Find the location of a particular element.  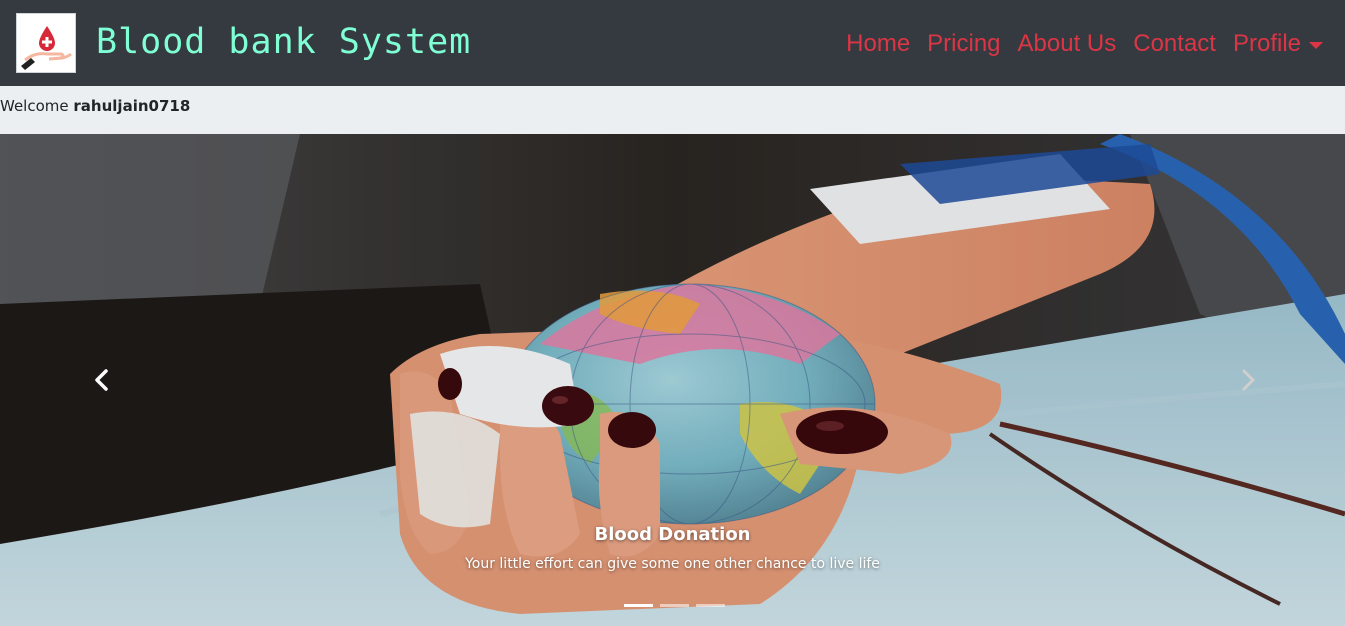

nav-menu: Home Pricing About Us Contact Profile is located at coordinates (1084, 44).